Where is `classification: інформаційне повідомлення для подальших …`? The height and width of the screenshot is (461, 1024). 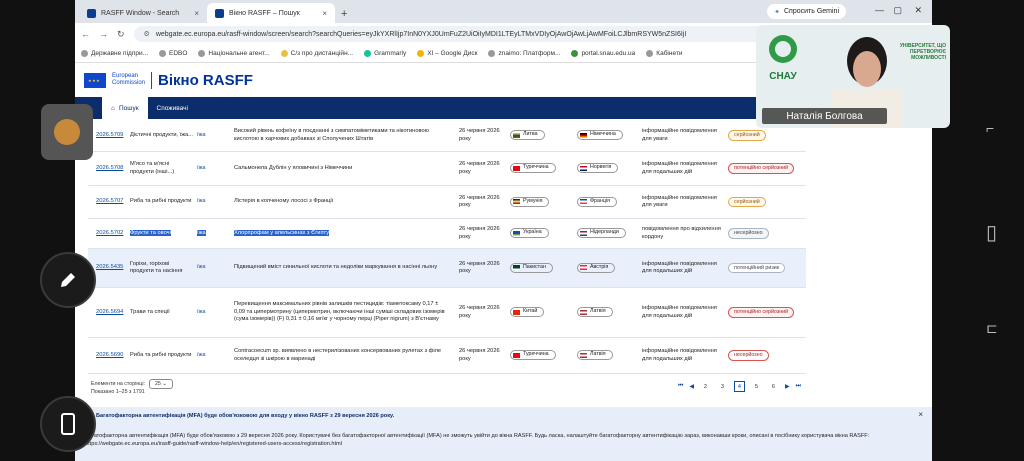
classification: інформаційне повідомлення для подальших … is located at coordinates (679, 267).